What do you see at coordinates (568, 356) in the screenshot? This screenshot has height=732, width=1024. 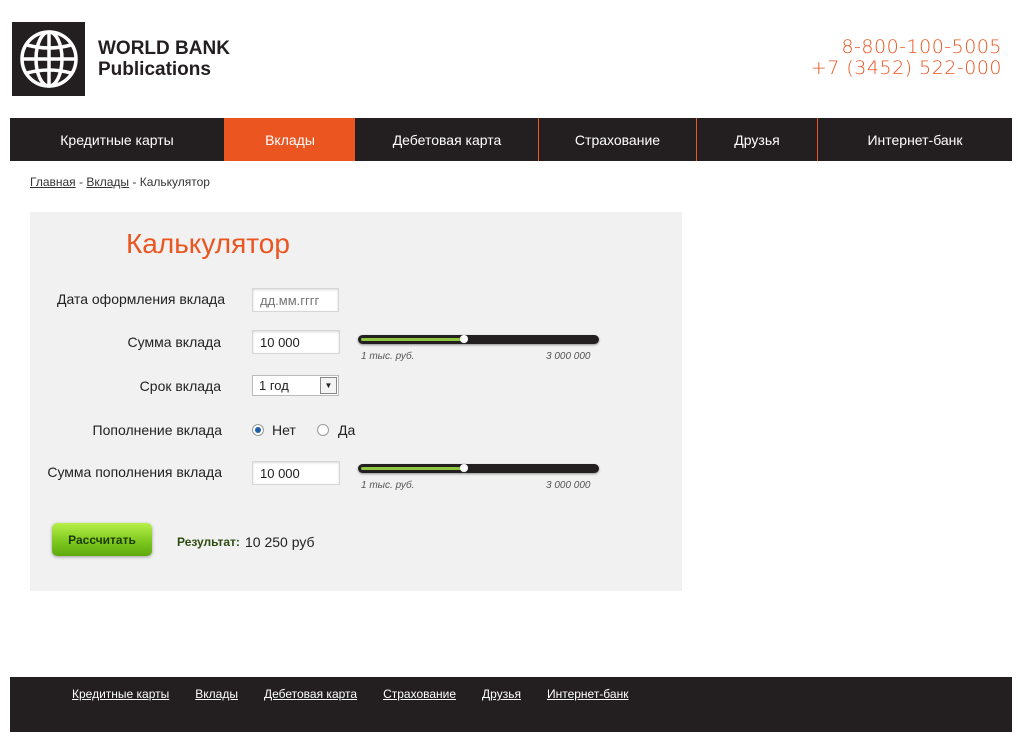 I see `amount-slider-max: 3 000 000` at bounding box center [568, 356].